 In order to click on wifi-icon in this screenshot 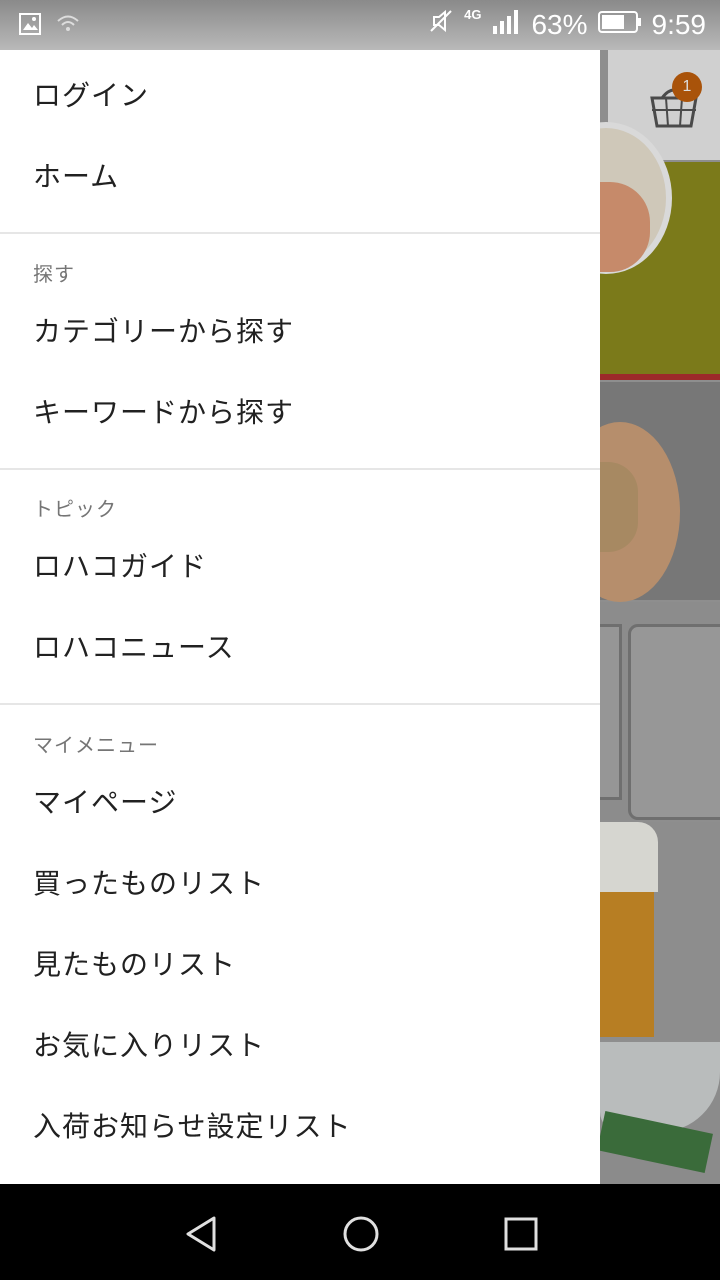, I will do `click(68, 26)`.